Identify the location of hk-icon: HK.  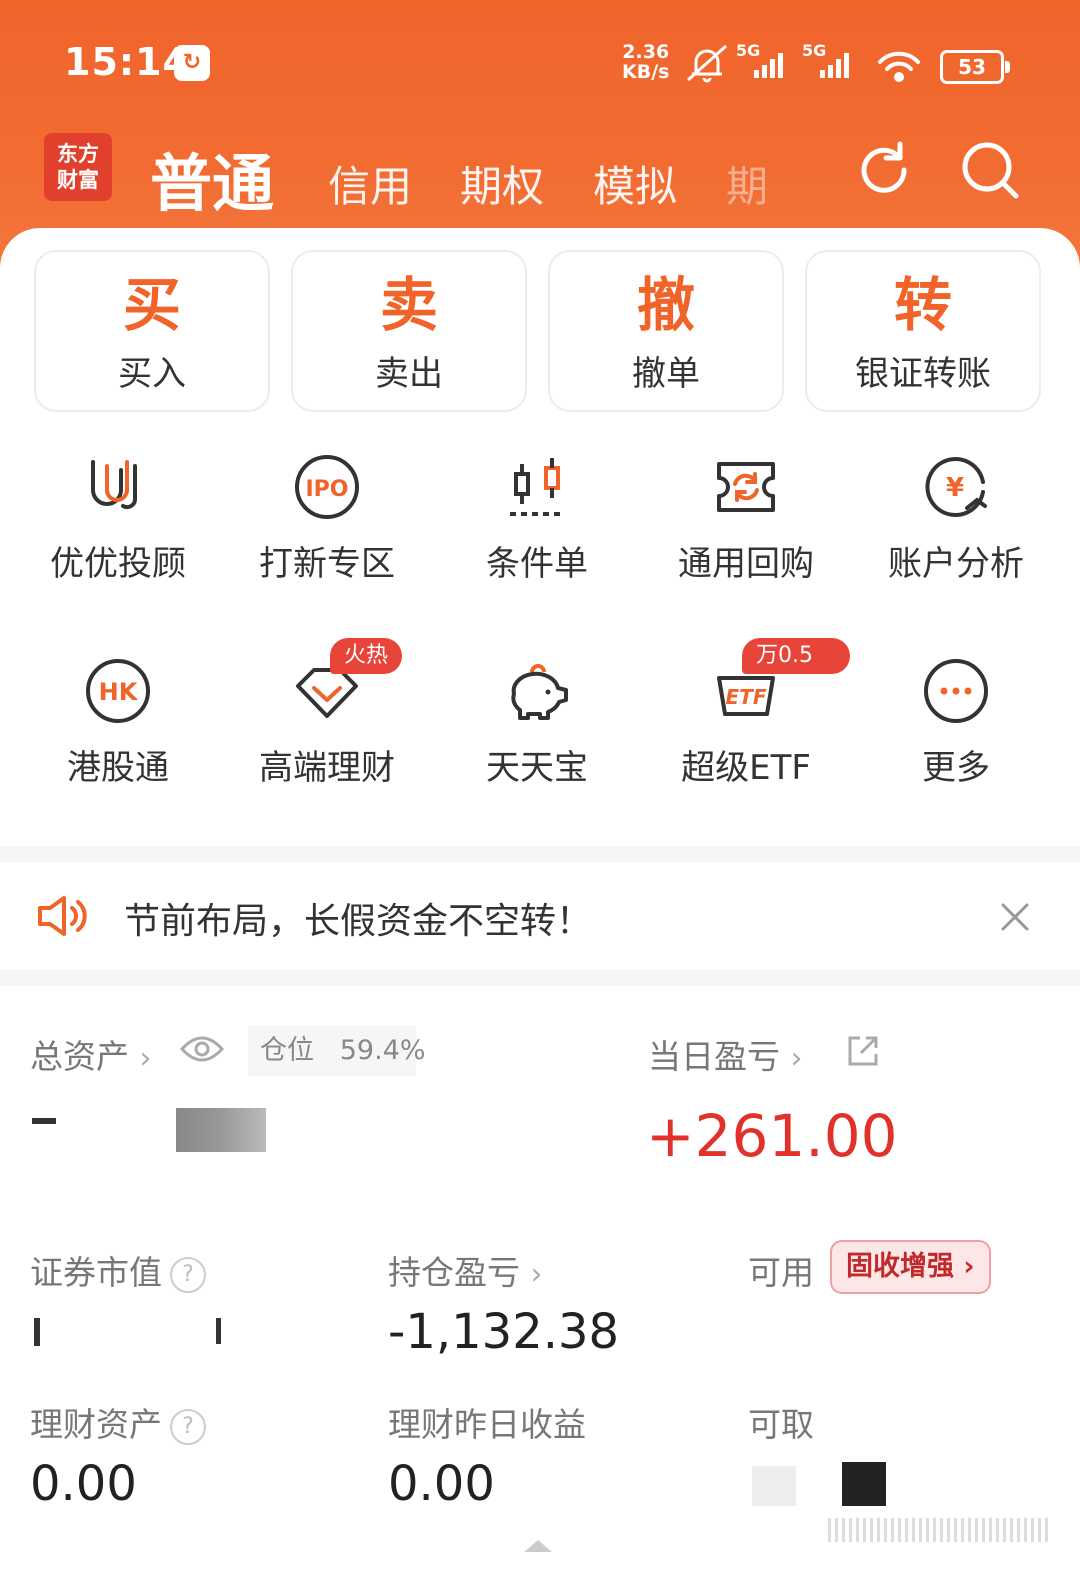
(118, 691).